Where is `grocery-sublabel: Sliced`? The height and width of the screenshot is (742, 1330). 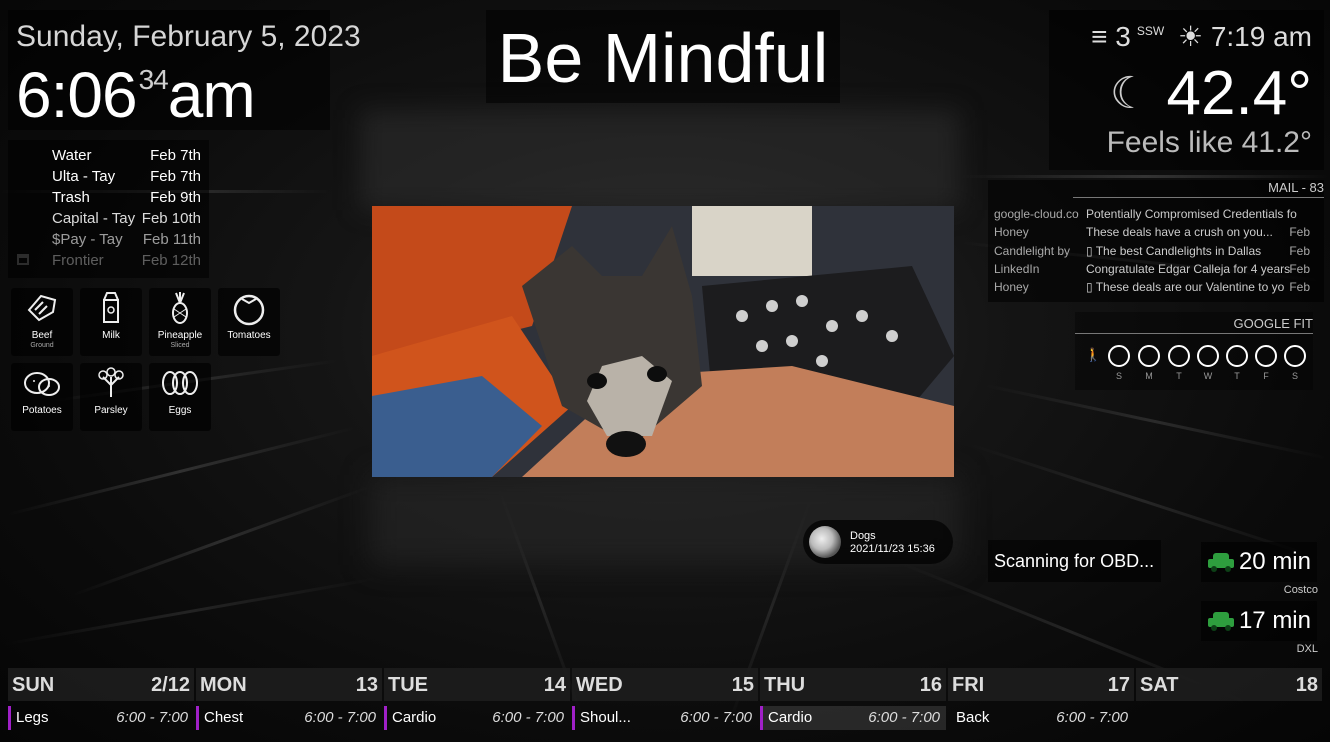
grocery-sublabel: Sliced is located at coordinates (180, 345).